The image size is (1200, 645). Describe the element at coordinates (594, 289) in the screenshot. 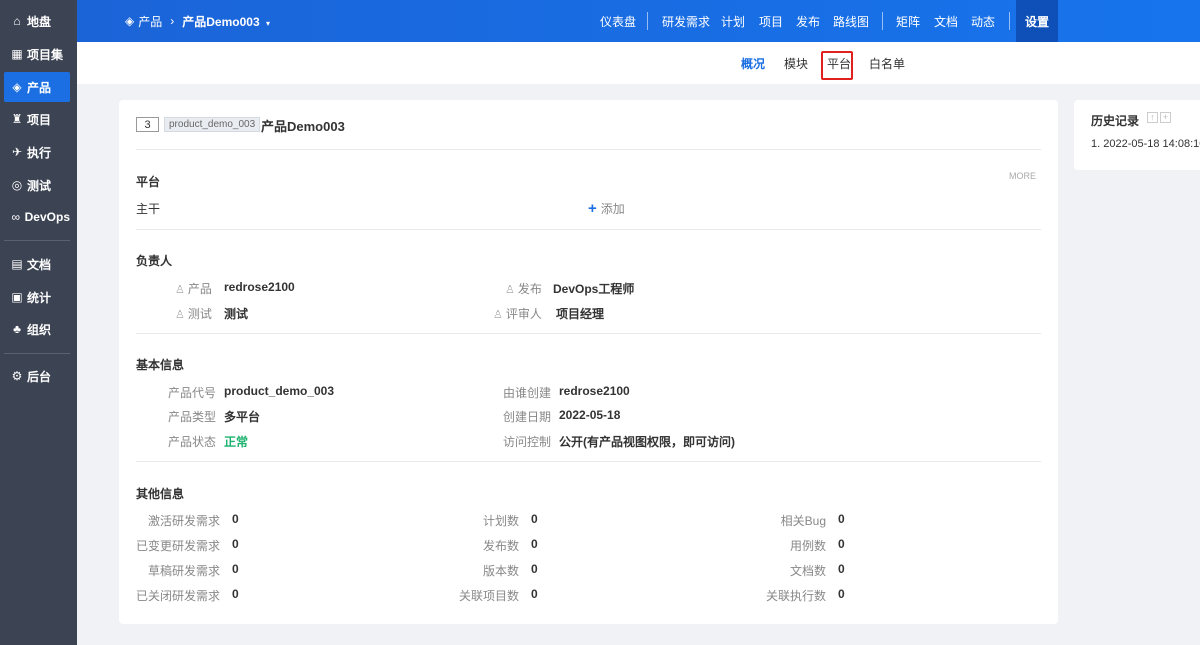

I see `owner-release-value: DevOps工程师` at that location.